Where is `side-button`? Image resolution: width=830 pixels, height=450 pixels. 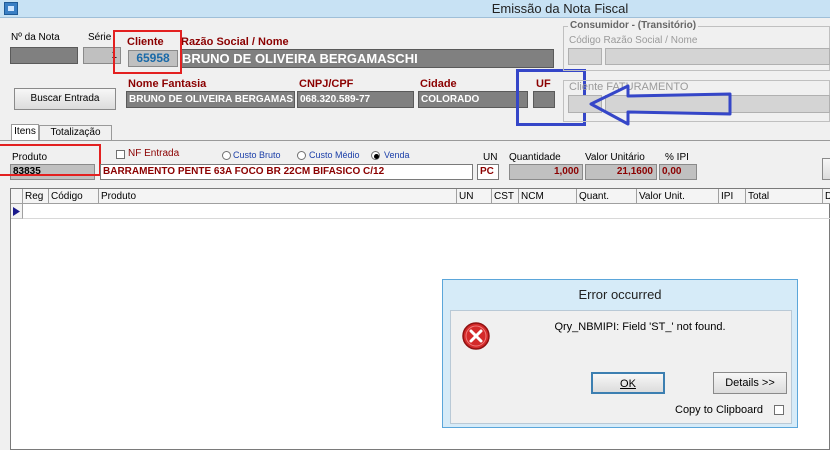
side-button is located at coordinates (826, 169).